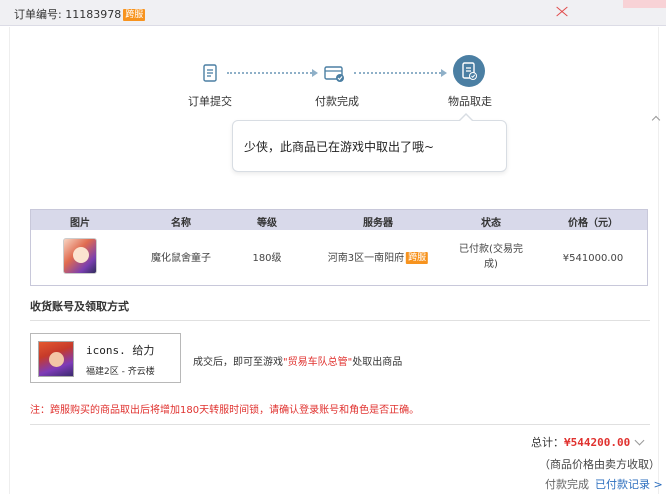 The width and height of the screenshot is (666, 494). I want to click on header-picture: 图片, so click(80, 223).